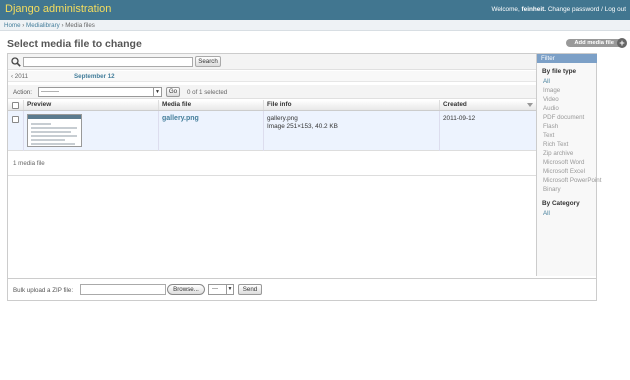  What do you see at coordinates (564, 162) in the screenshot?
I see `filter-file-type-word: Microsoft Word` at bounding box center [564, 162].